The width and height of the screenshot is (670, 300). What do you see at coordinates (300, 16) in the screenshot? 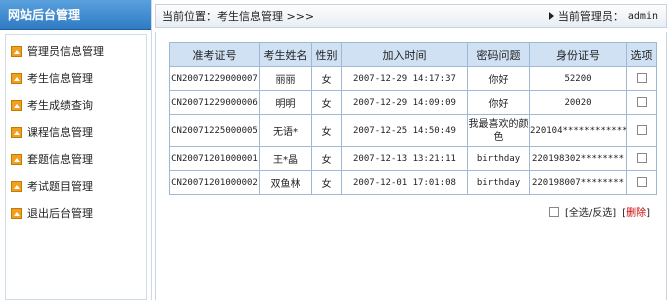
I see `breadcrumb-arrows: >>>` at bounding box center [300, 16].